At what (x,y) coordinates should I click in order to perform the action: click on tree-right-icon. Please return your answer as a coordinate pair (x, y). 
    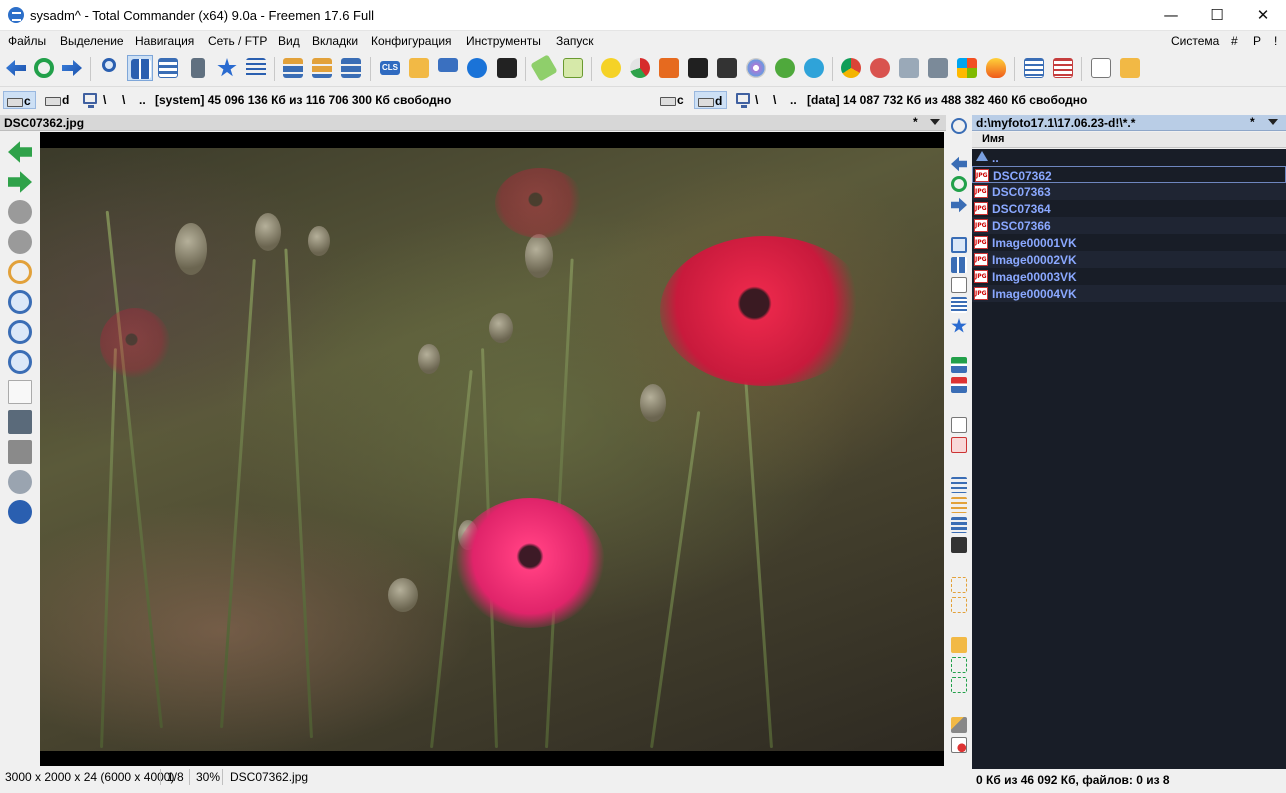
    Looking at the image, I should click on (351, 68).